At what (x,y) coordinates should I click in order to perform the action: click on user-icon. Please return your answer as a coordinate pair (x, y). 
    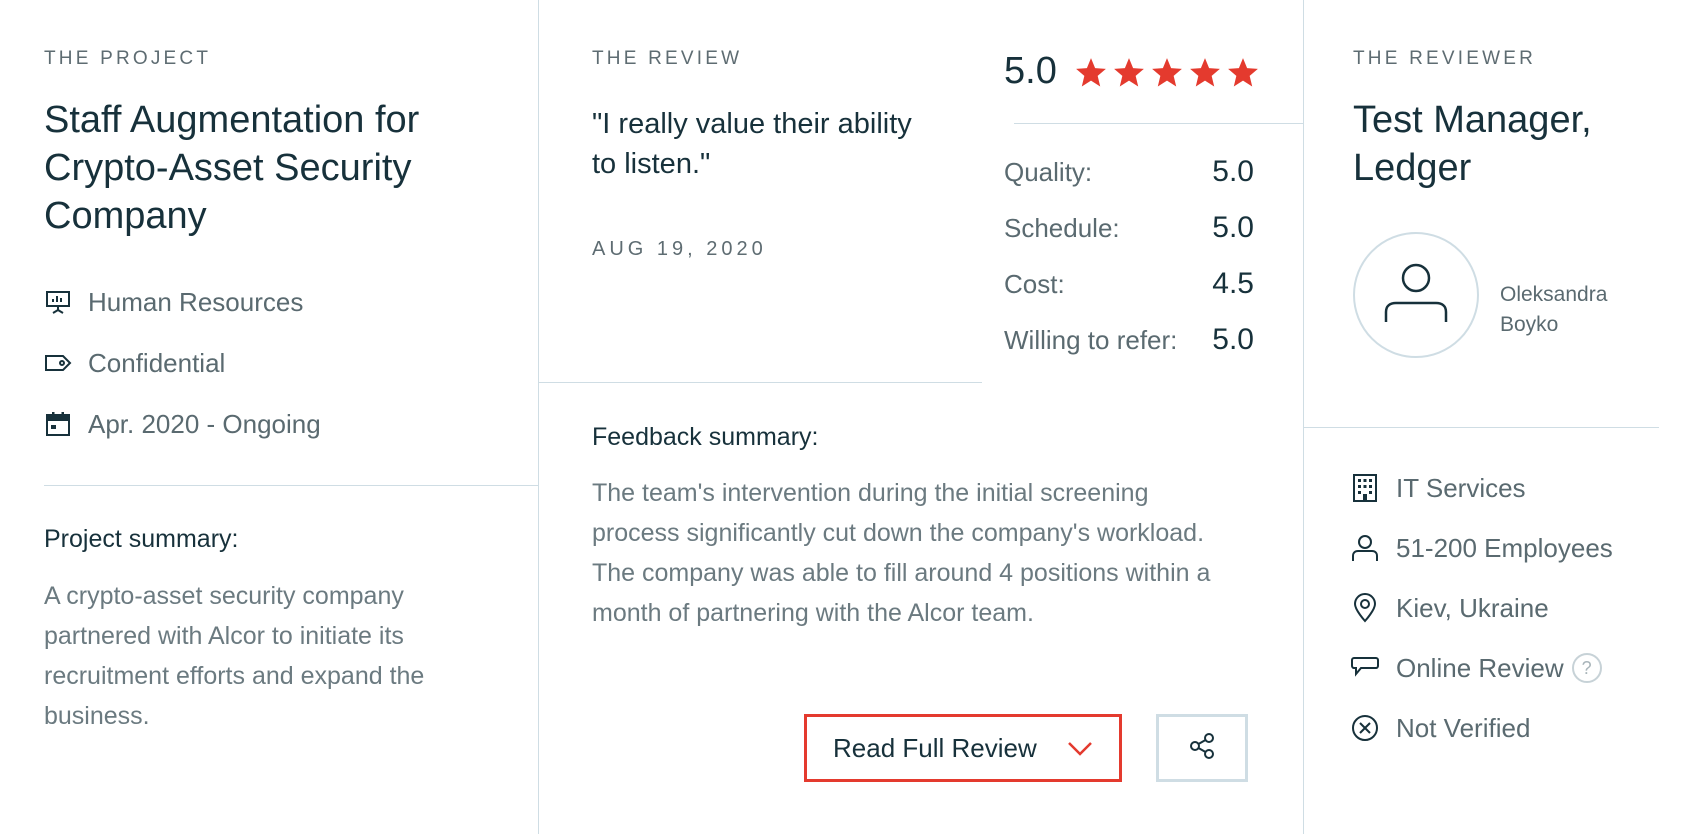
    Looking at the image, I should click on (1416, 295).